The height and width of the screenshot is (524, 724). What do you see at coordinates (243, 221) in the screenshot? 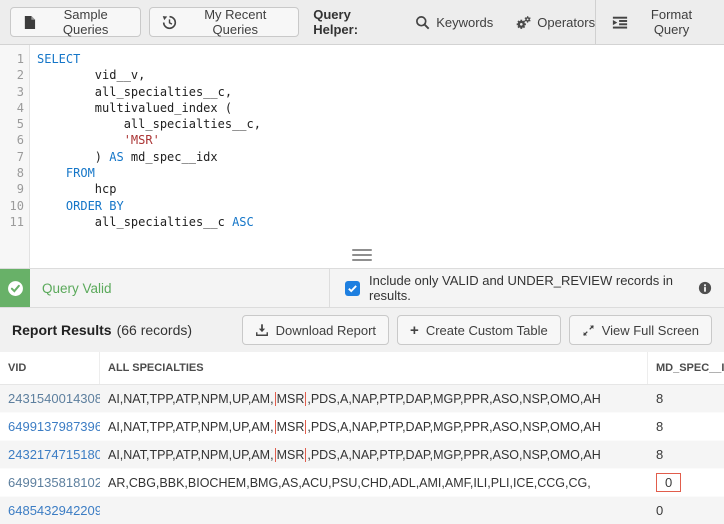
I see `sql-keyword: ASC` at bounding box center [243, 221].